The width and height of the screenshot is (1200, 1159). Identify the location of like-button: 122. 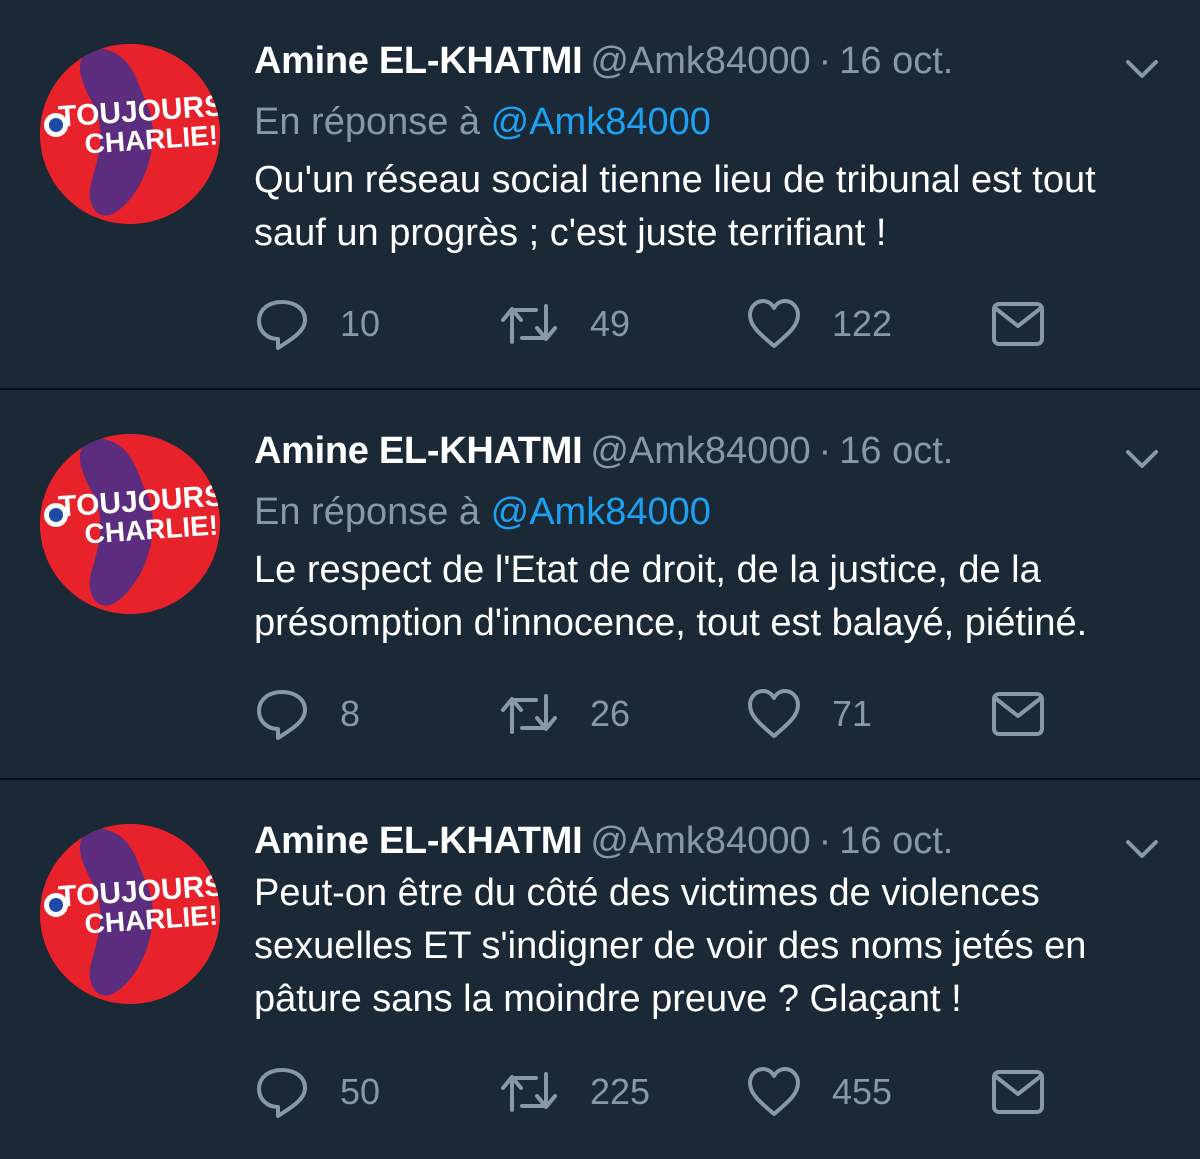
(819, 324).